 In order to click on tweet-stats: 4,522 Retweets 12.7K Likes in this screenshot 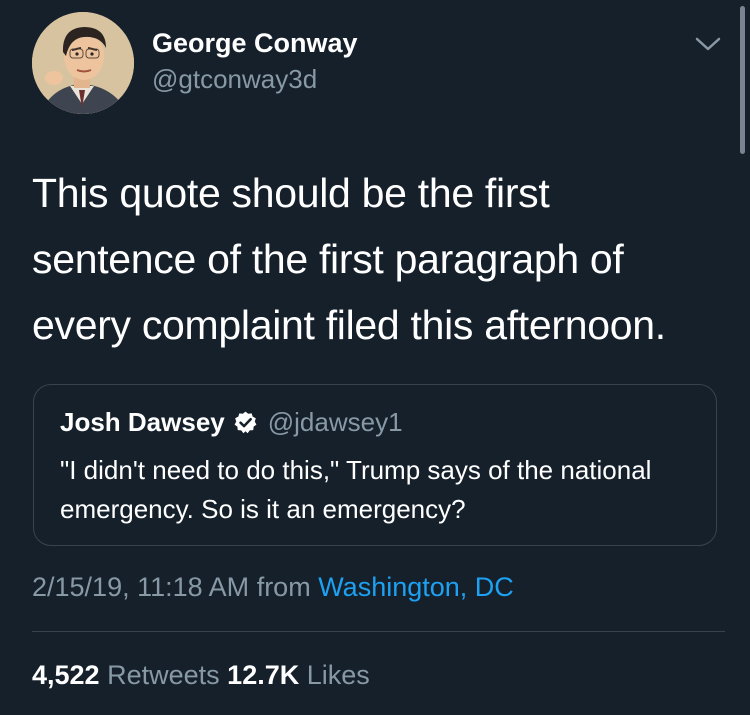, I will do `click(201, 675)`.